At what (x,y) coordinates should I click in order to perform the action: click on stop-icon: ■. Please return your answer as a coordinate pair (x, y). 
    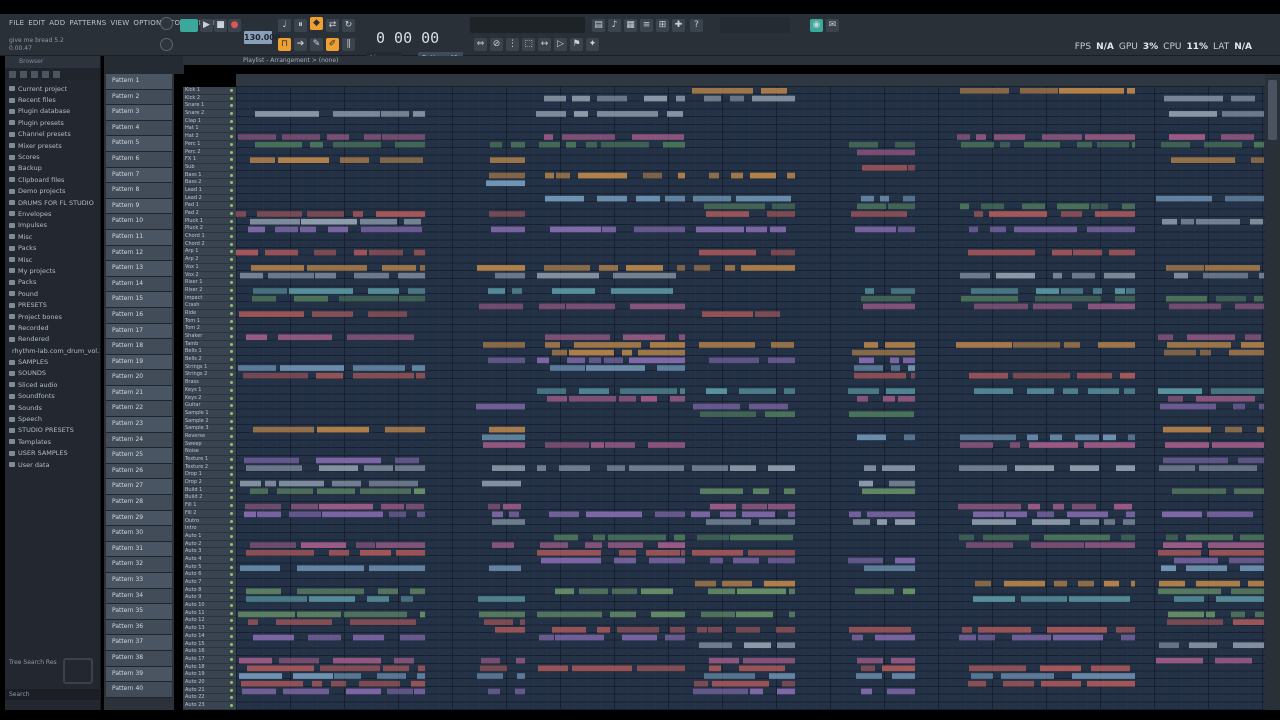
    Looking at the image, I should click on (220, 25).